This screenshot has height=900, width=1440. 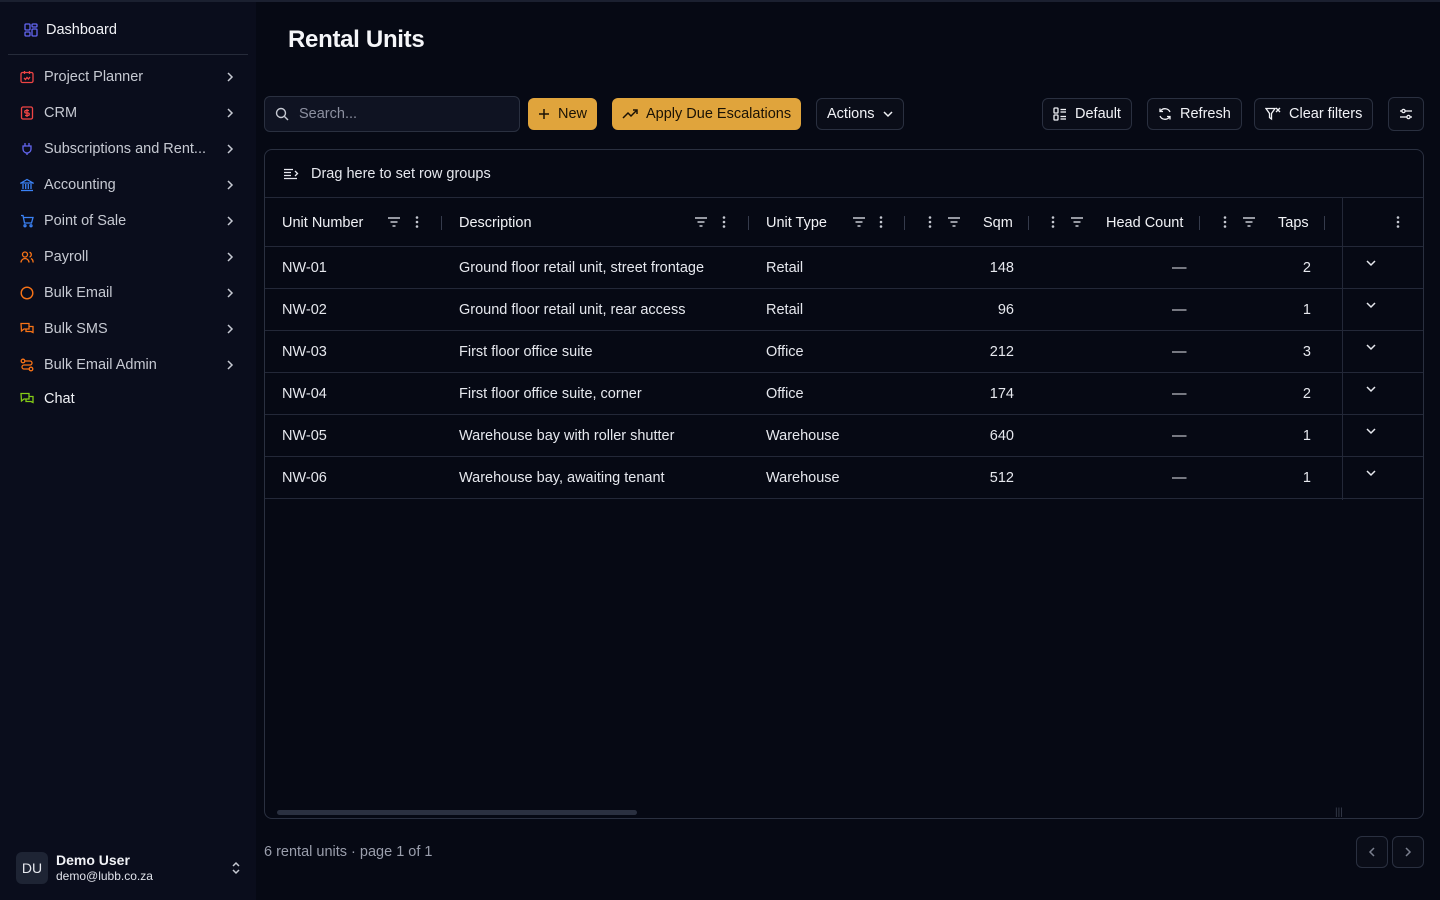 What do you see at coordinates (100, 365) in the screenshot?
I see `sidebar-item-label: Bulk Email Admin` at bounding box center [100, 365].